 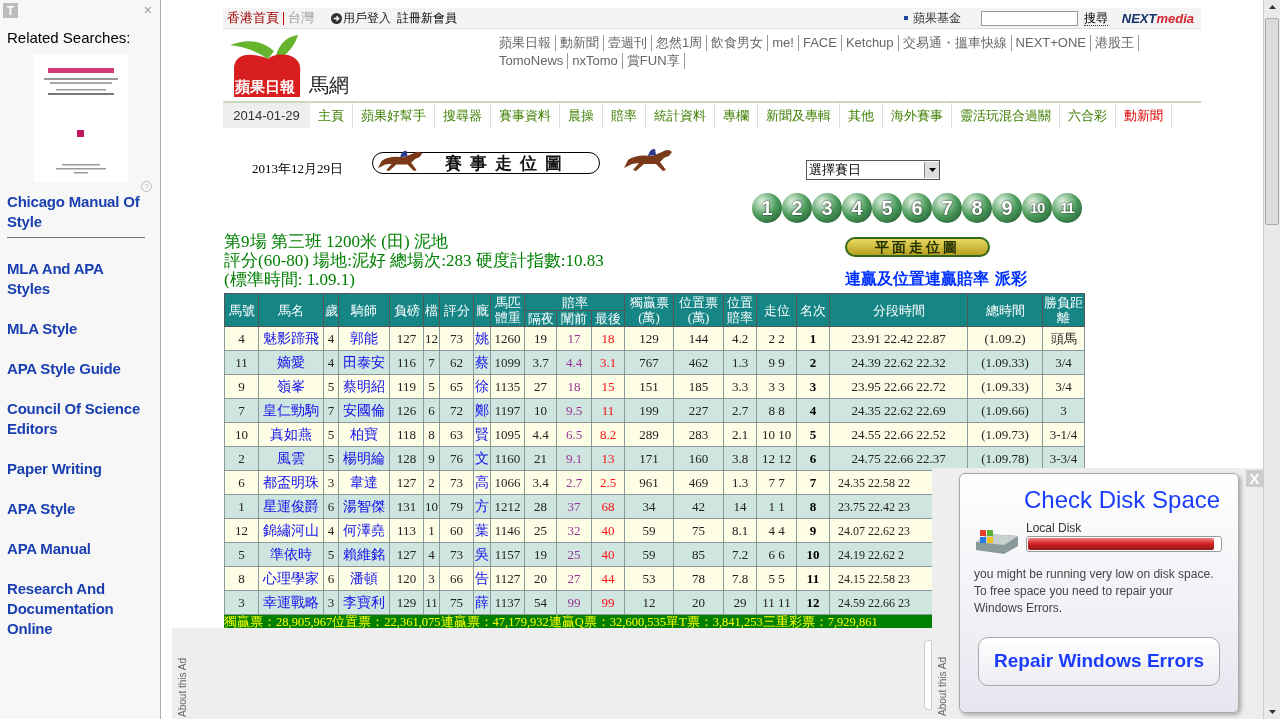 I want to click on table-cell-text: 1146, so click(x=507, y=531).